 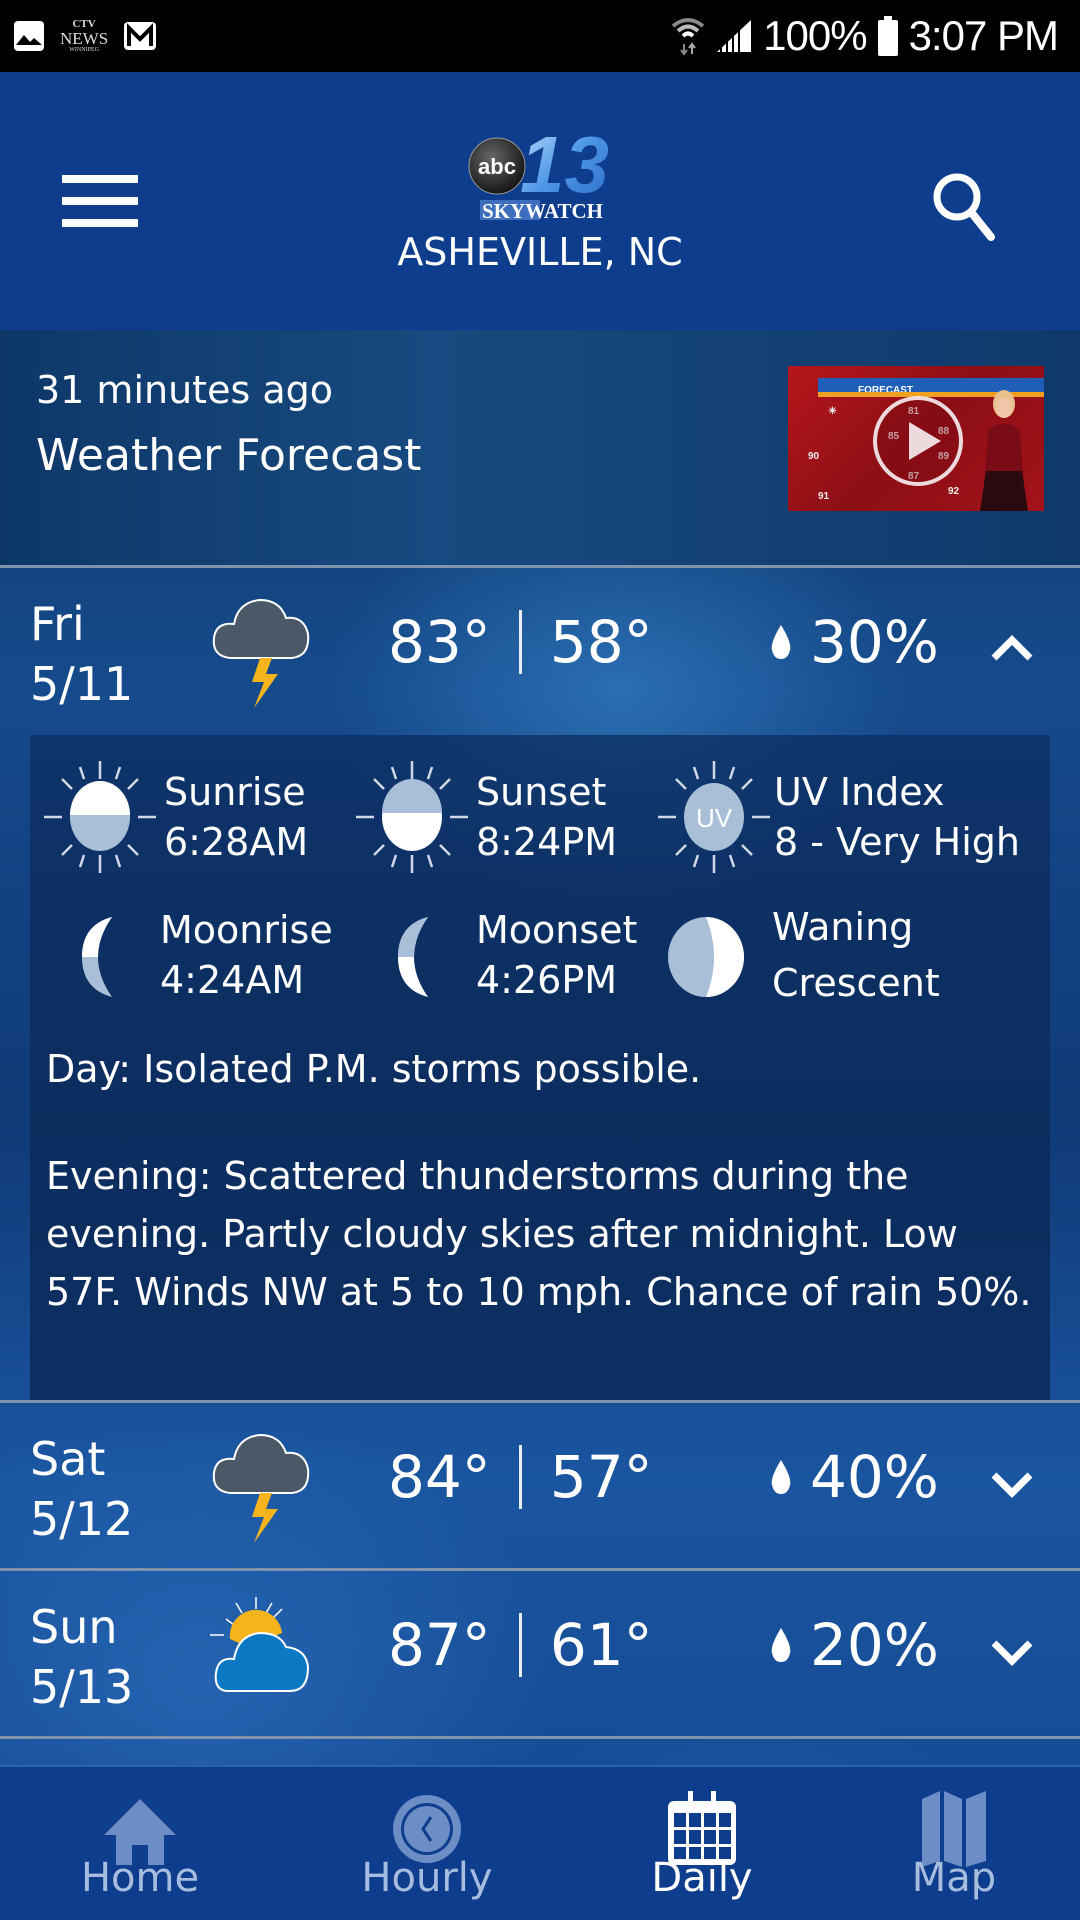 I want to click on sunset-item: Sunset 8:24PM, so click(x=484, y=817).